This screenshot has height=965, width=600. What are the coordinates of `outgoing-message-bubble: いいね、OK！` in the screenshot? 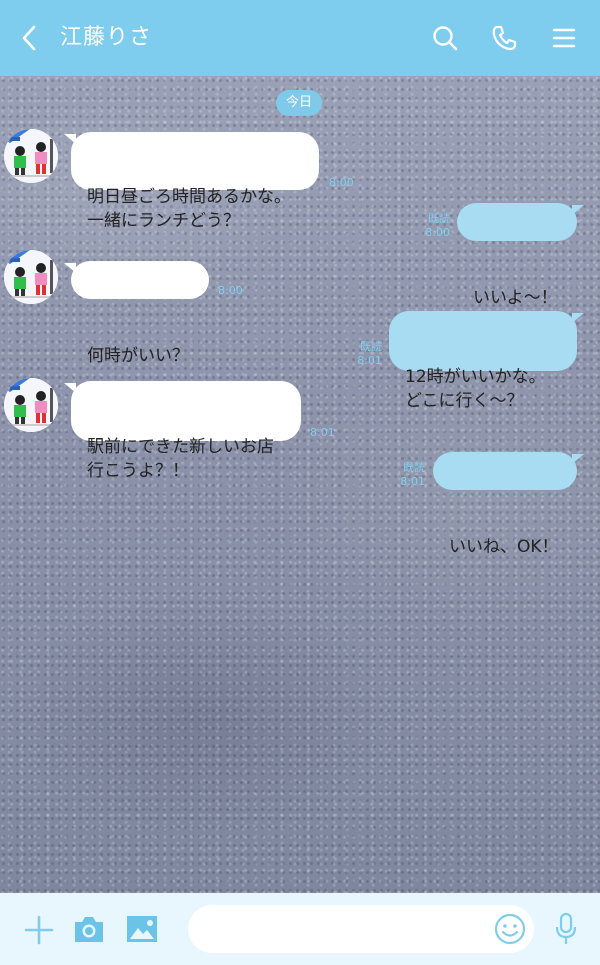 It's located at (508, 504).